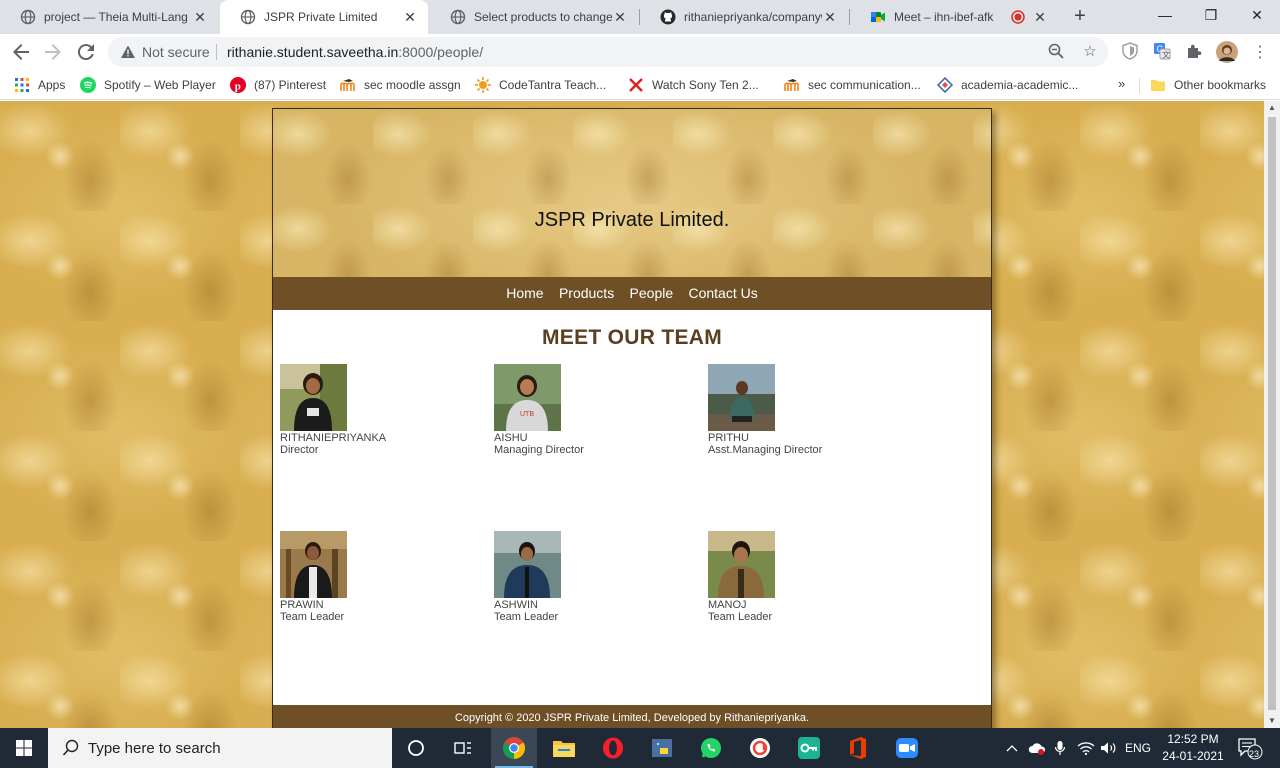 The height and width of the screenshot is (768, 1280). I want to click on taskbar-anydesk, so click(760, 748).